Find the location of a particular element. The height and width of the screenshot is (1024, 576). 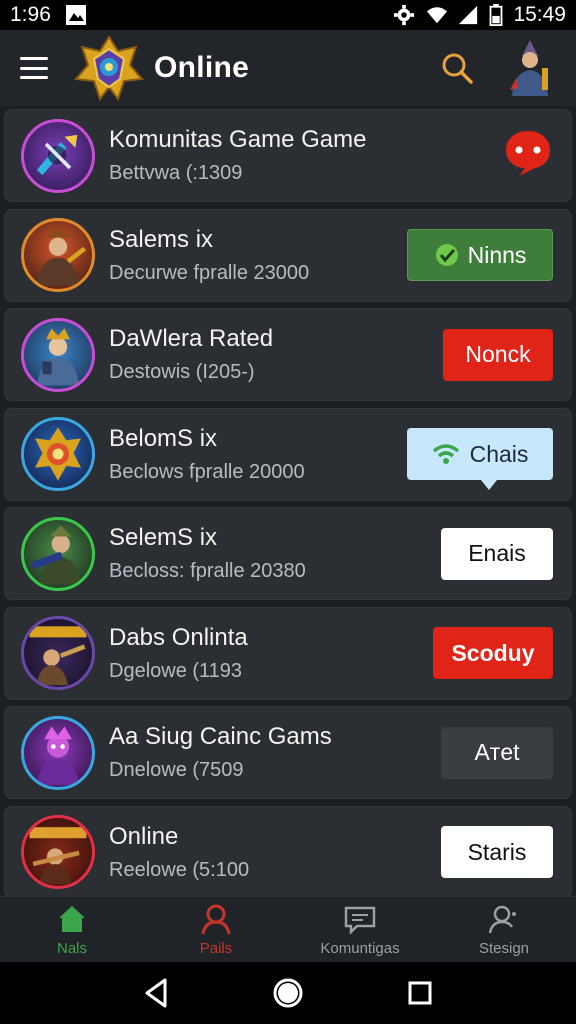

scoduy-button: Scoduy is located at coordinates (493, 653).